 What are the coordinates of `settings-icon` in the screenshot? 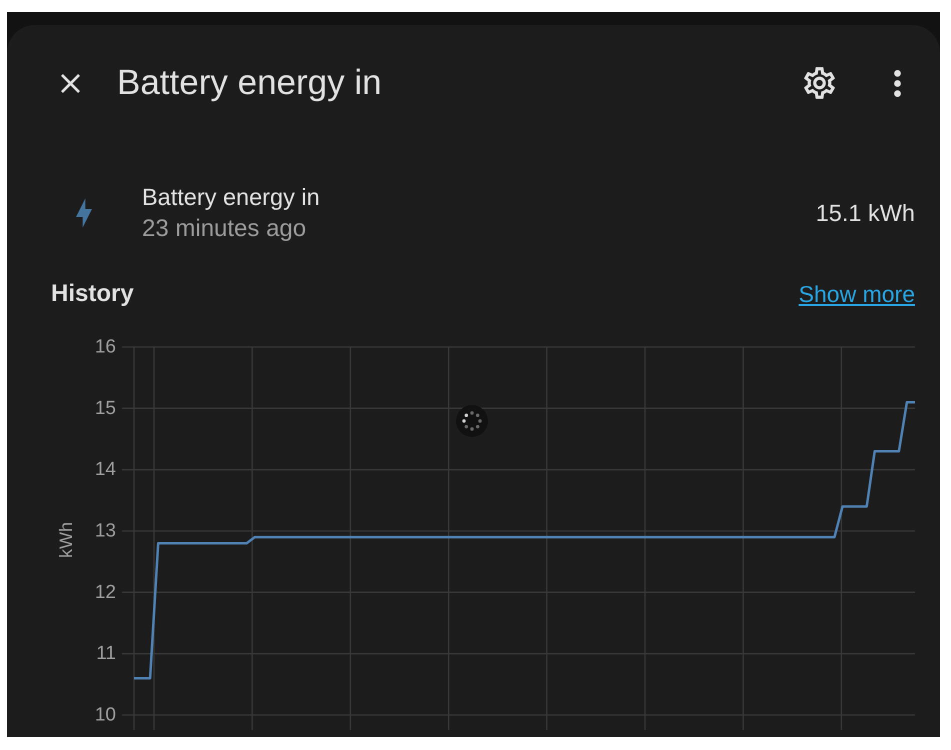 It's located at (819, 83).